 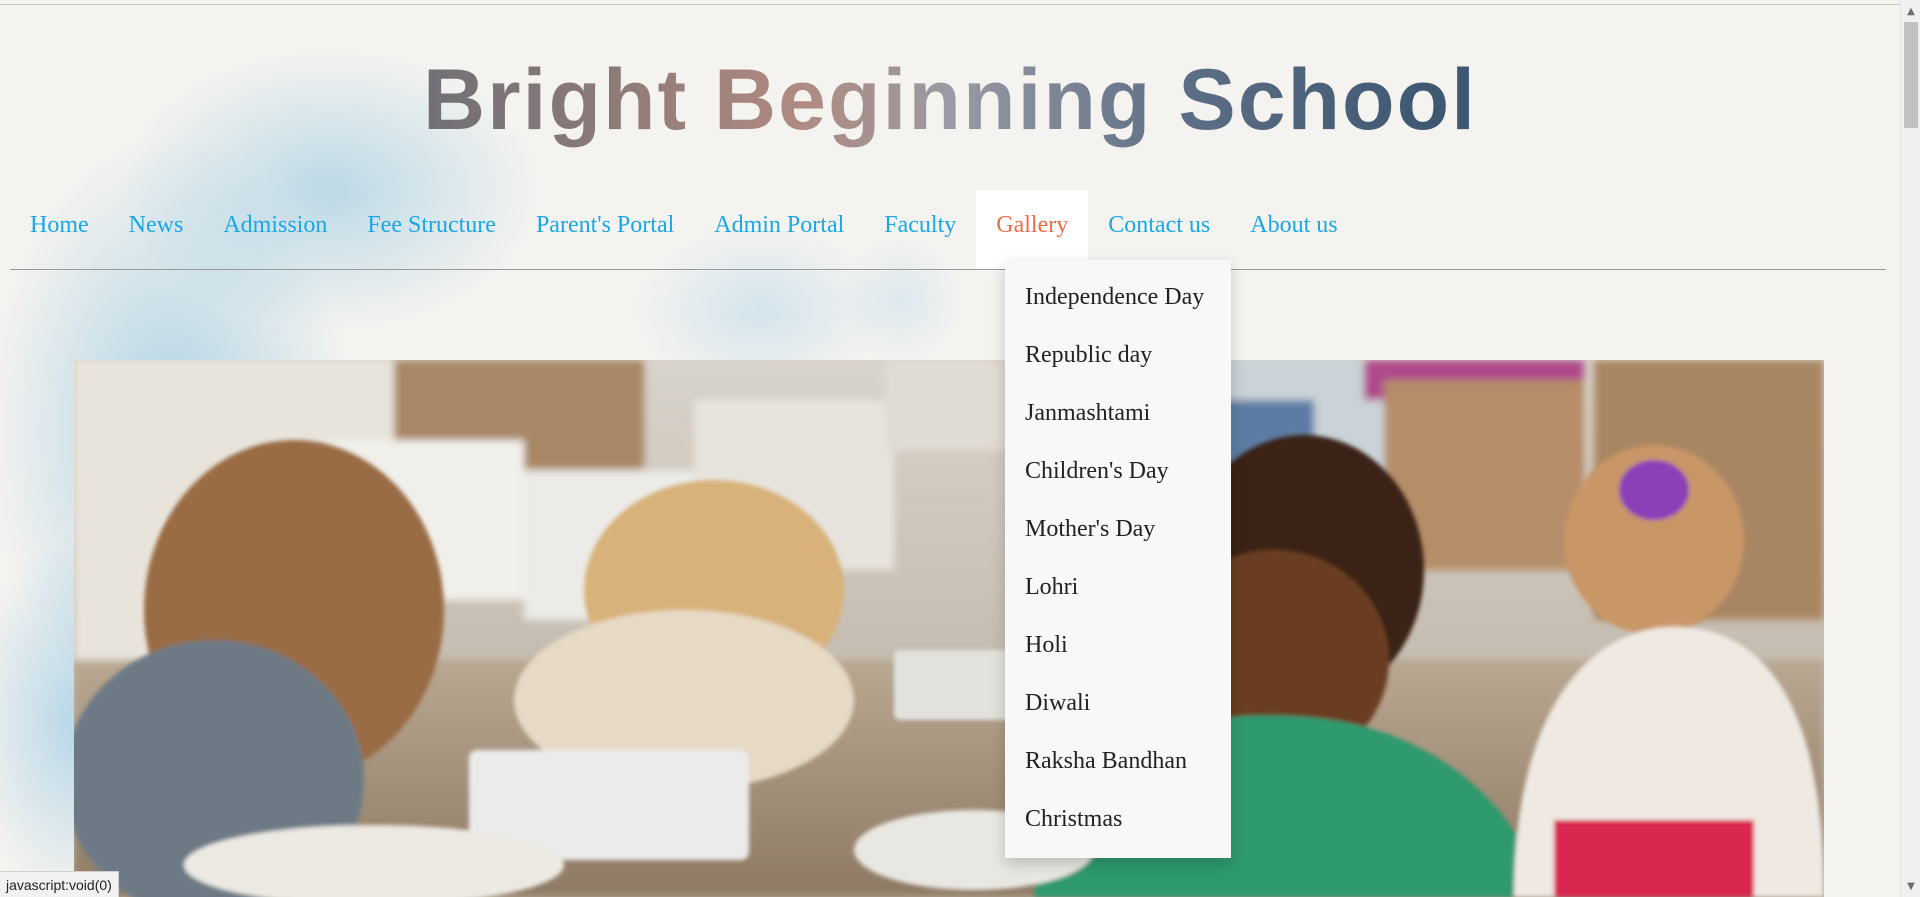 What do you see at coordinates (920, 230) in the screenshot?
I see `nav-faculty: Faculty` at bounding box center [920, 230].